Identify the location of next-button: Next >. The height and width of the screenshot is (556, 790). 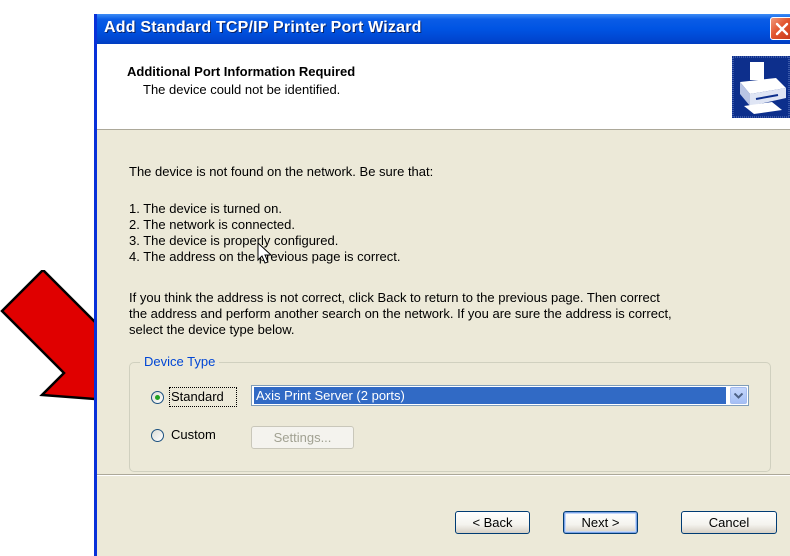
(600, 522).